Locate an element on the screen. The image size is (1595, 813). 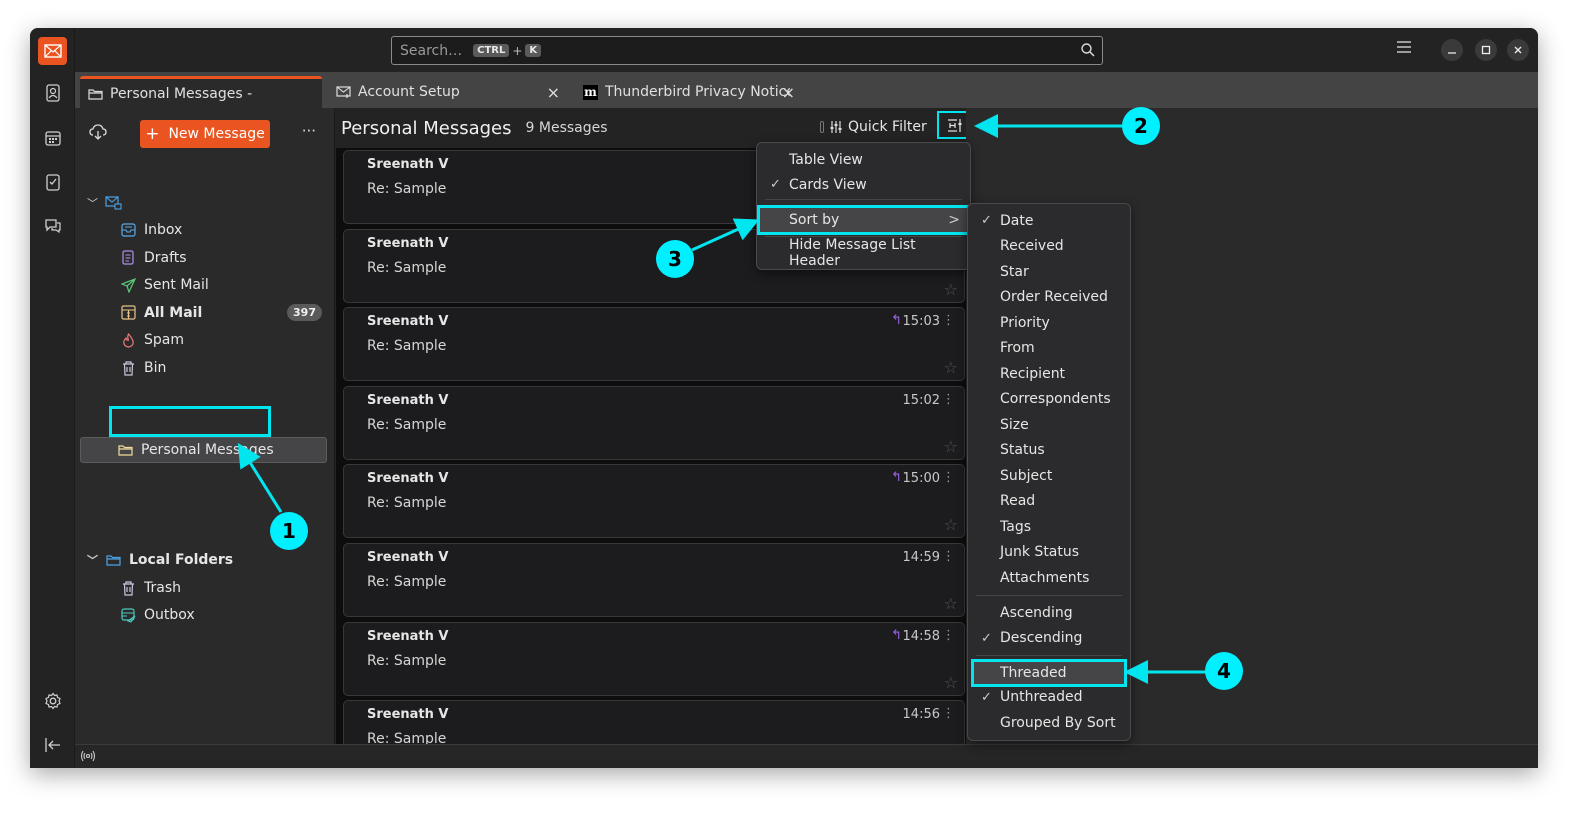
folder-drafts: Drafts is located at coordinates (204, 258).